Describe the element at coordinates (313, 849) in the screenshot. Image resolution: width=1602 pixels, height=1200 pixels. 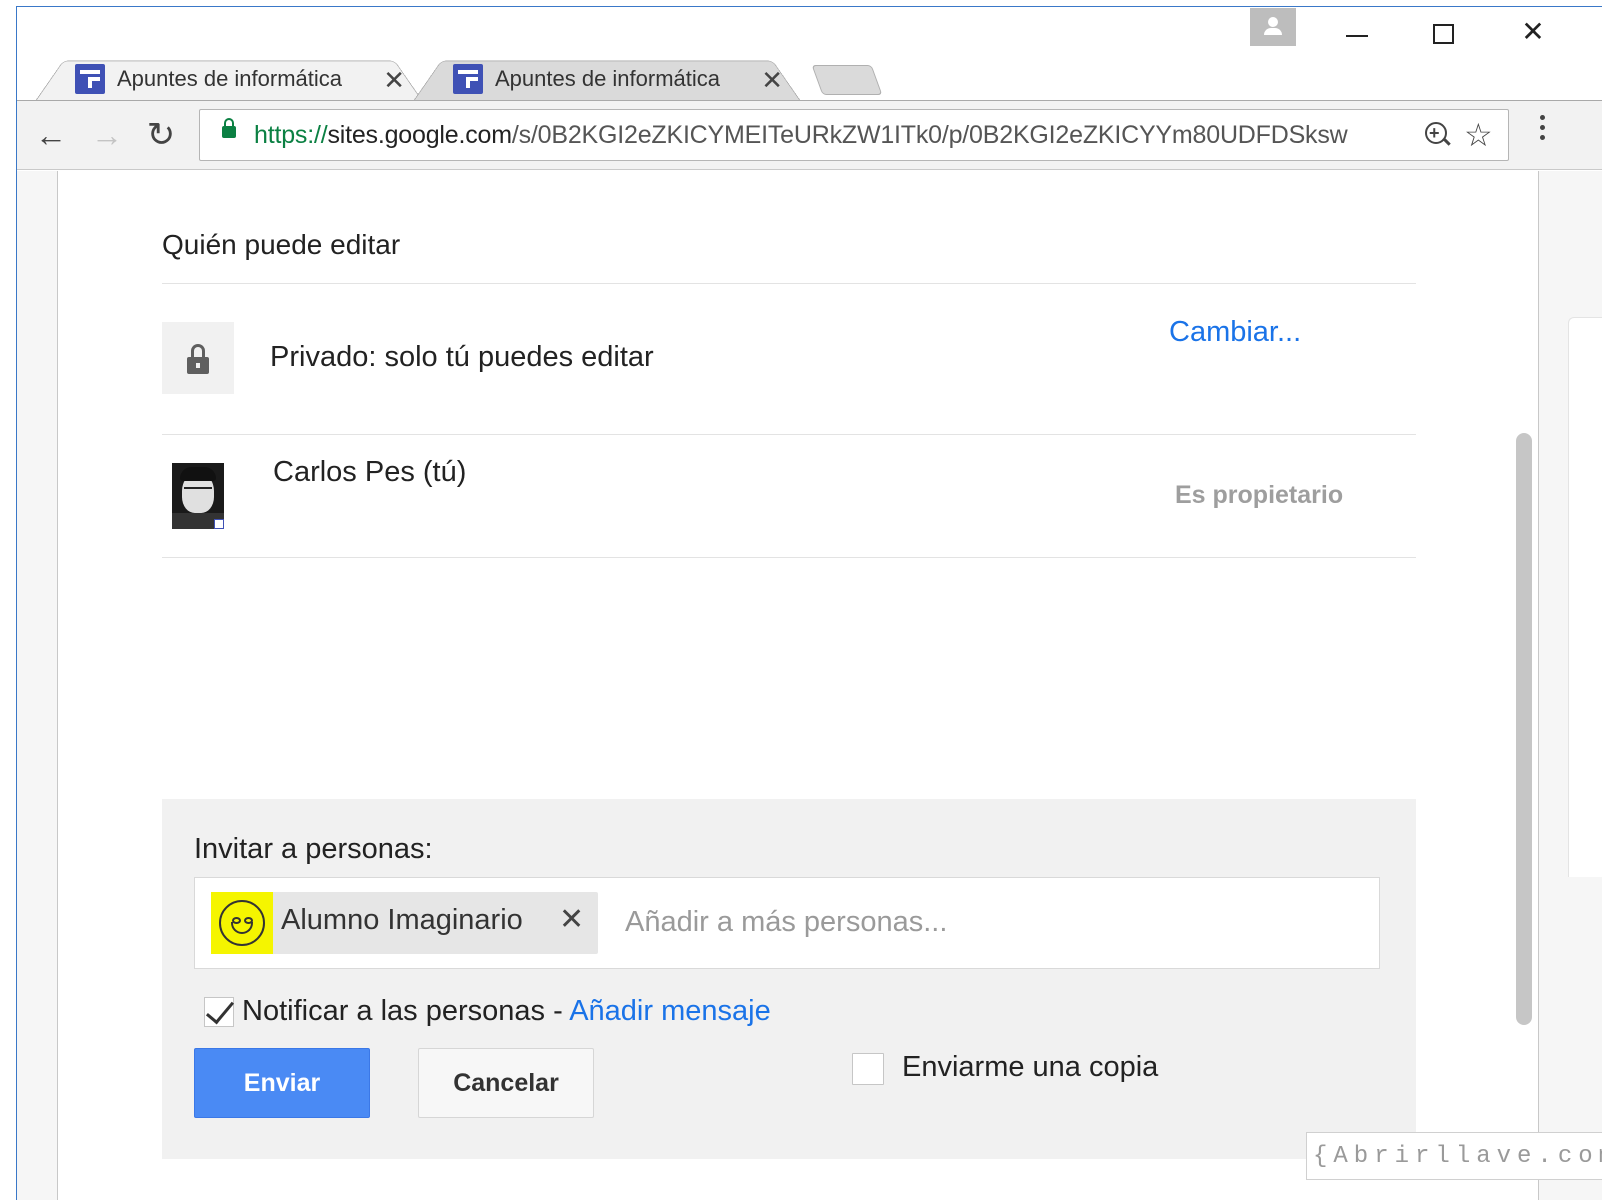
I see `invite-label: Invitar a personas:` at that location.